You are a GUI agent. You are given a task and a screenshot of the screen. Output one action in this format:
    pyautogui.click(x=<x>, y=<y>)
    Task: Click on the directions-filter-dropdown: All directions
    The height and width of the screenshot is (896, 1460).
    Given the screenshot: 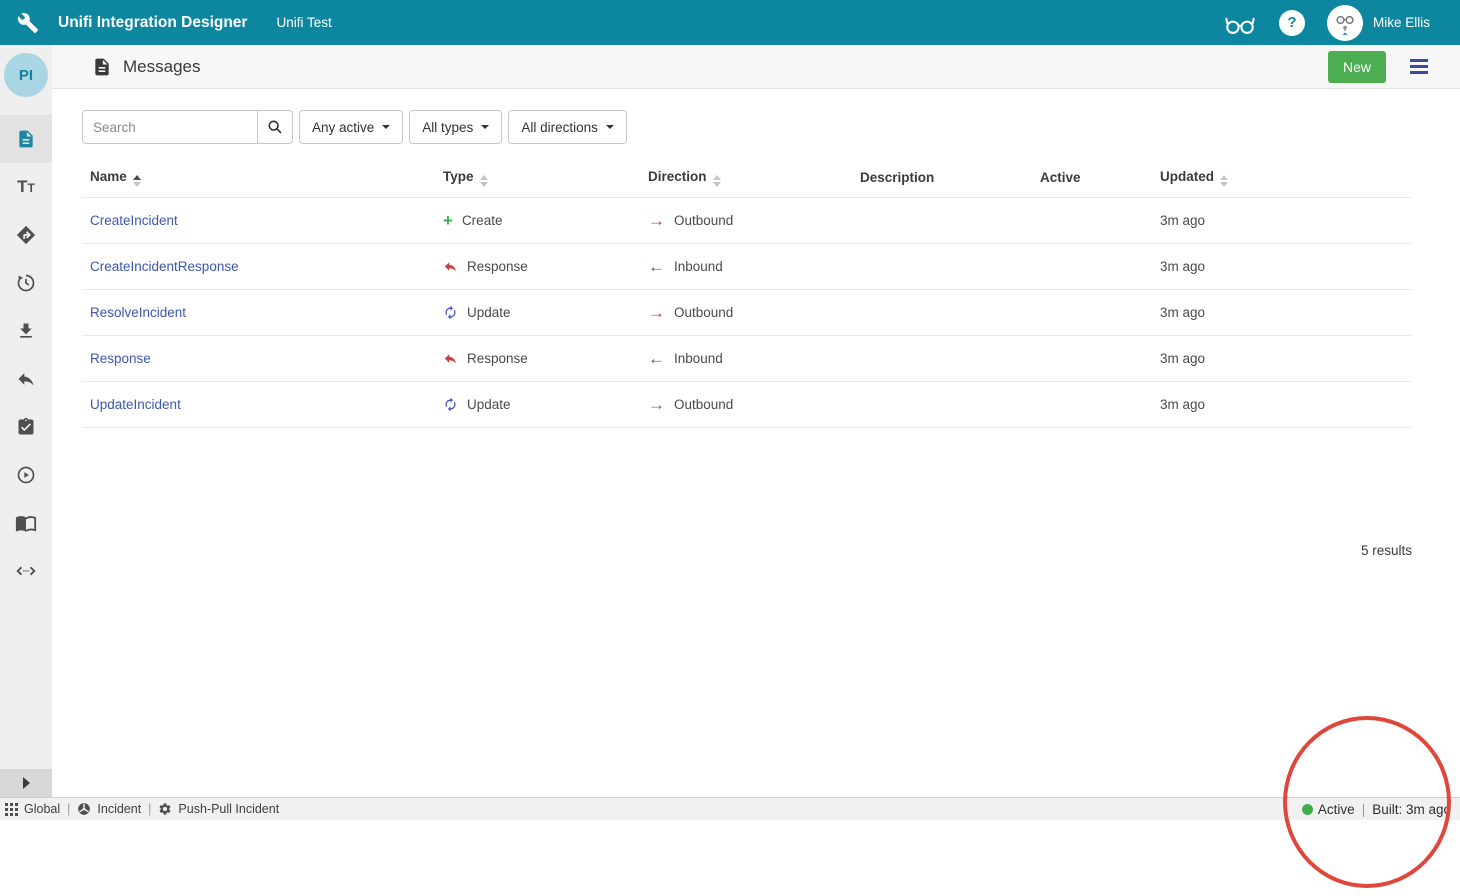 What is the action you would take?
    pyautogui.click(x=567, y=127)
    